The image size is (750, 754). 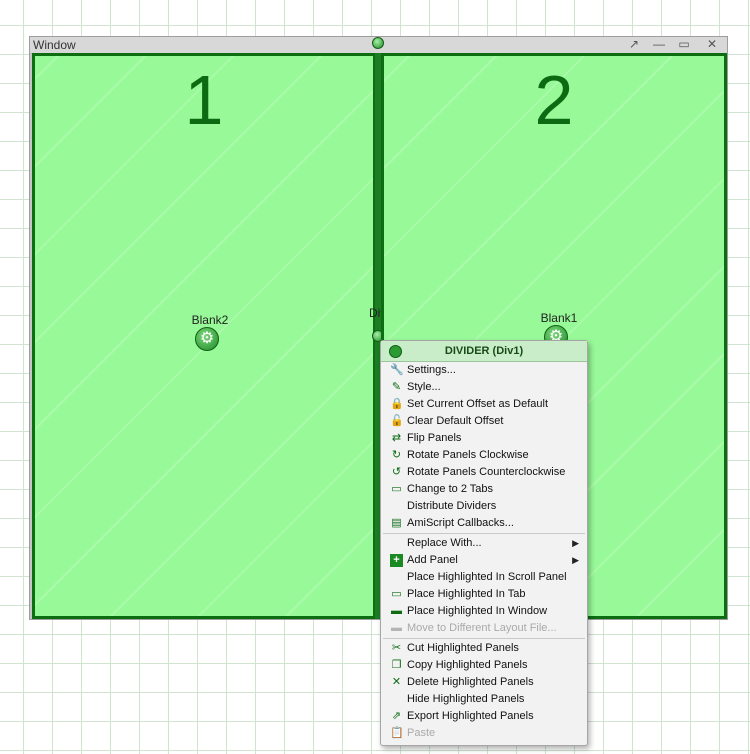 What do you see at coordinates (434, 438) in the screenshot?
I see `menu-item-label: Flip Panels` at bounding box center [434, 438].